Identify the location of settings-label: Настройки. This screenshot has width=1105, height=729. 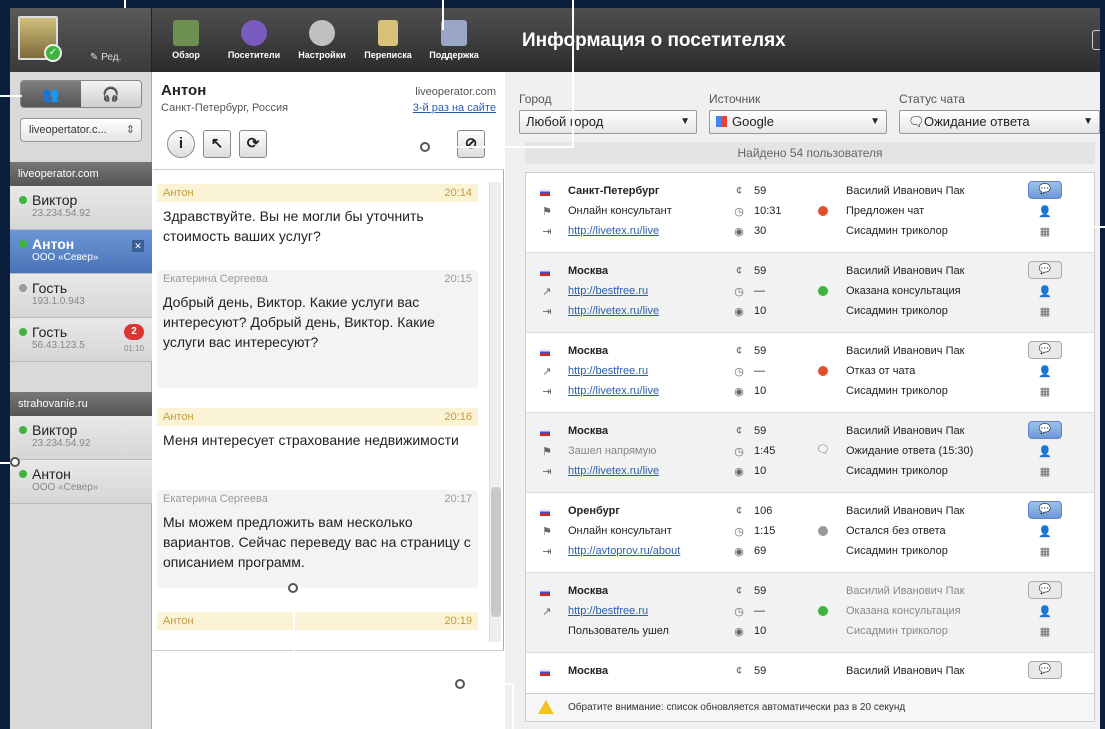
(322, 55).